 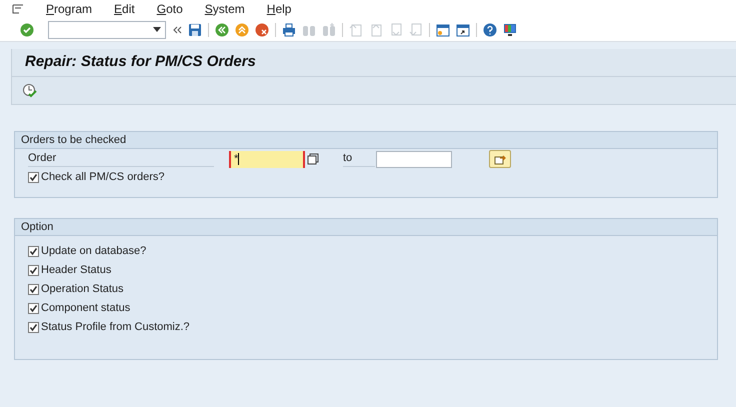 I want to click on cancel-icon, so click(x=262, y=29).